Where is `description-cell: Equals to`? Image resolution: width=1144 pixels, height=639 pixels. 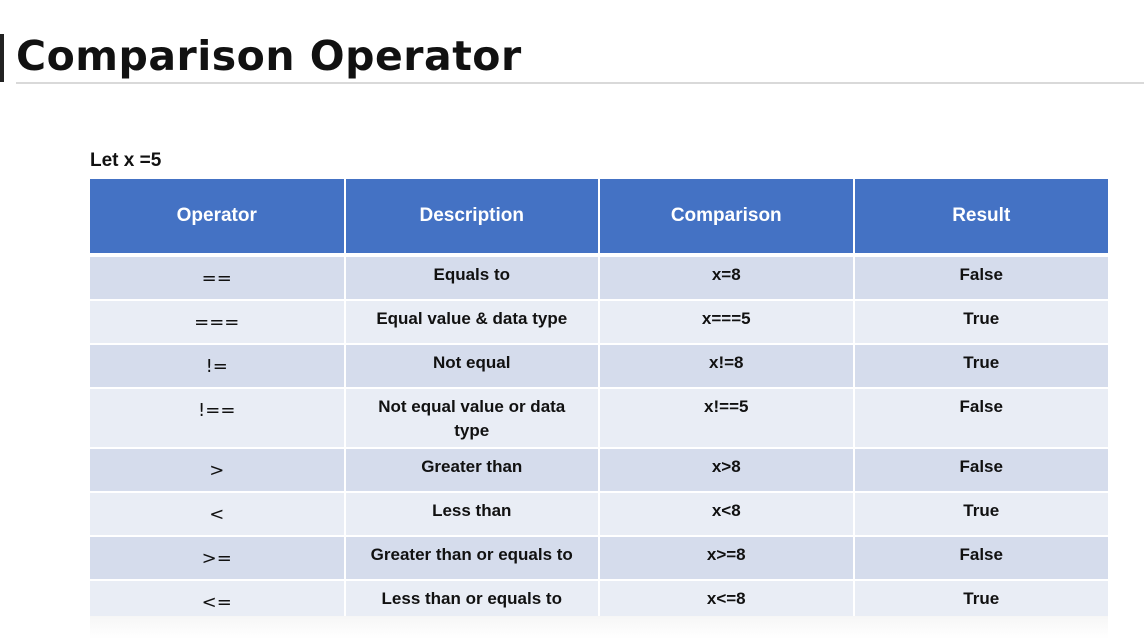 description-cell: Equals to is located at coordinates (472, 278).